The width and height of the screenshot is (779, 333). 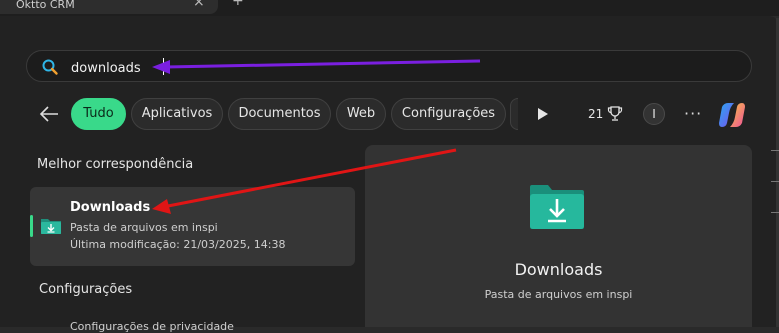 What do you see at coordinates (144, 227) in the screenshot?
I see `result-subtitle: Pasta de arquivos em inspi` at bounding box center [144, 227].